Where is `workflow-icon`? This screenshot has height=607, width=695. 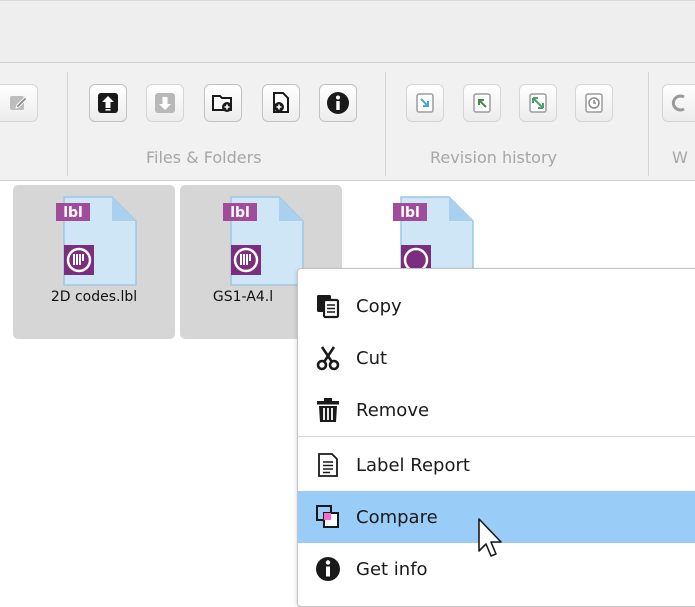 workflow-icon is located at coordinates (679, 103).